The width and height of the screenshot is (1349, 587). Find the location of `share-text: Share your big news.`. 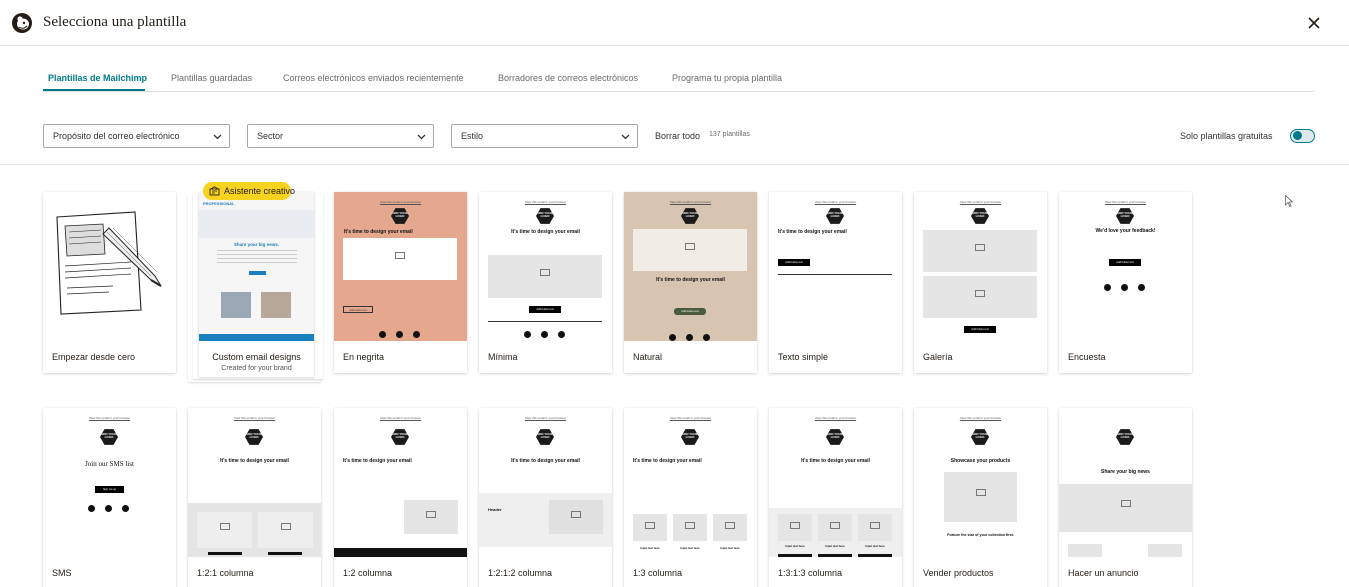

share-text: Share your big news. is located at coordinates (256, 244).